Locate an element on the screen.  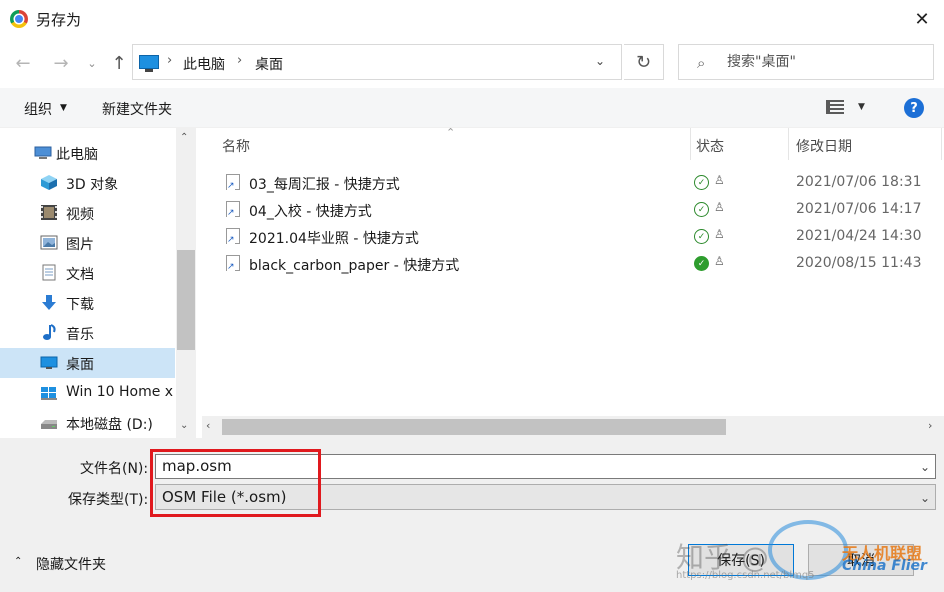
refresh-button: ↻ is located at coordinates (644, 62).